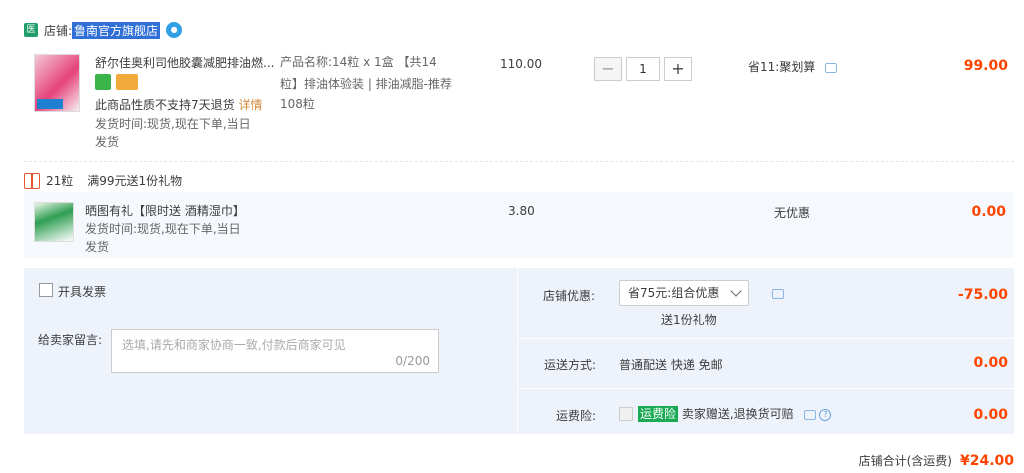 Image resolution: width=1024 pixels, height=473 pixels. What do you see at coordinates (173, 124) in the screenshot?
I see `ship-time-line1: 发货时间:现货,现在下单,当日` at bounding box center [173, 124].